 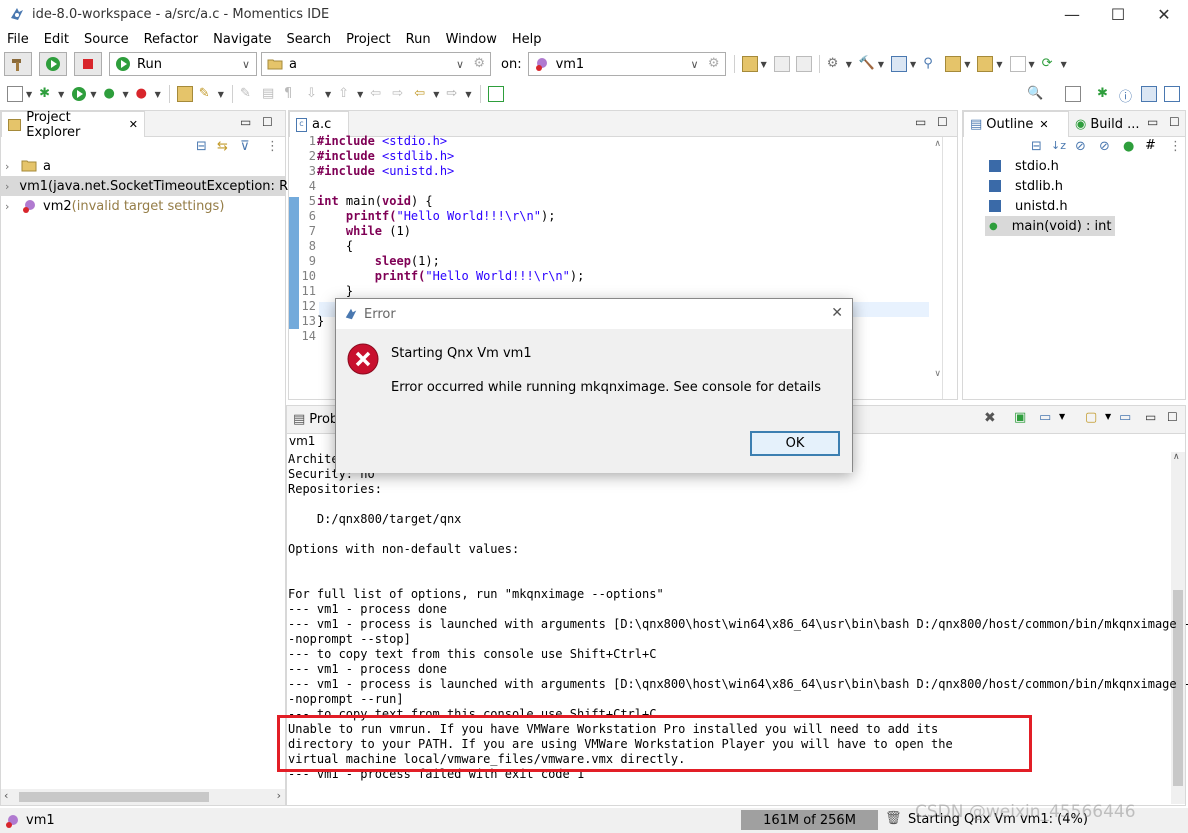 What do you see at coordinates (454, 94) in the screenshot?
I see `forward-icon: ⇨` at bounding box center [454, 94].